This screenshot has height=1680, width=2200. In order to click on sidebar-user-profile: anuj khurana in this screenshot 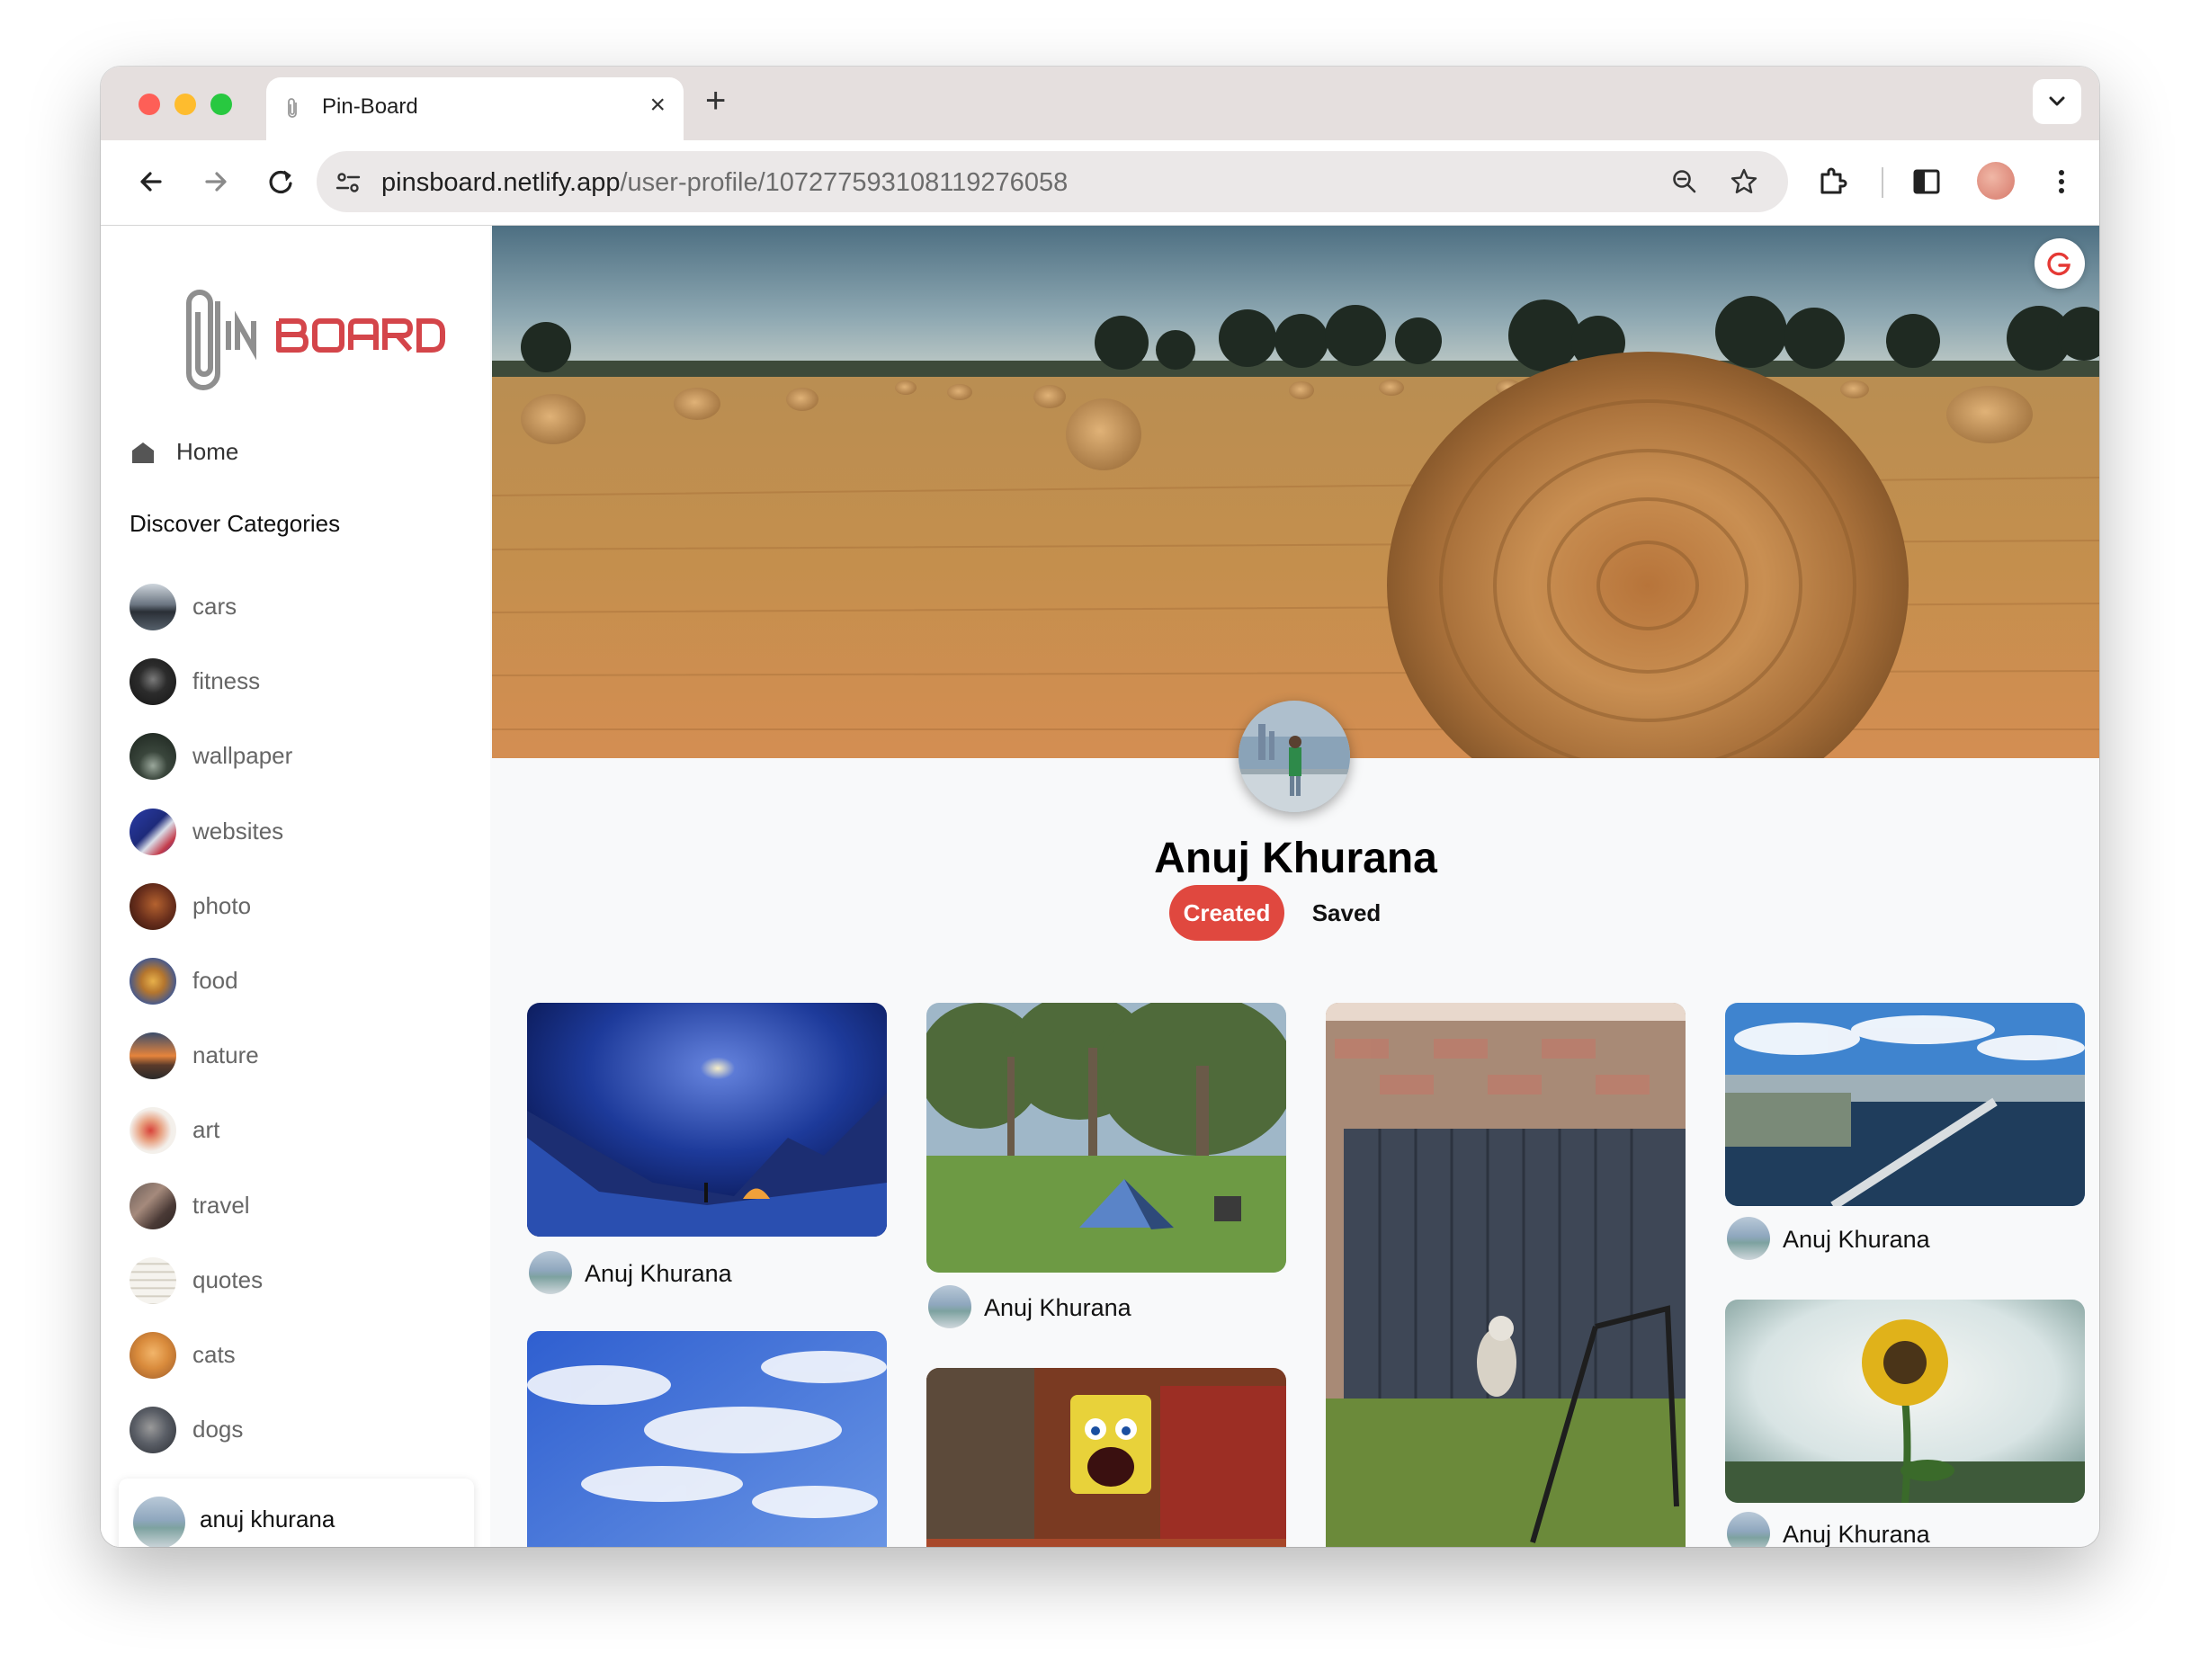, I will do `click(296, 1513)`.